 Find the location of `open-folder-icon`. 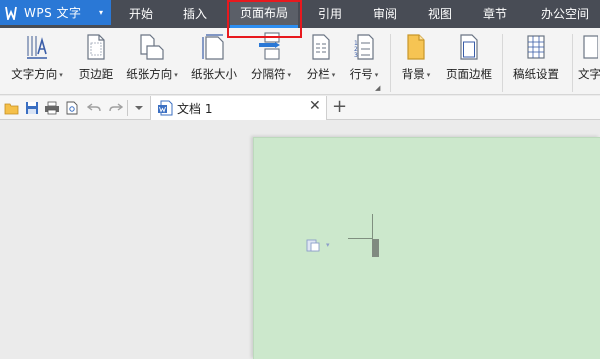

open-folder-icon is located at coordinates (12, 108).